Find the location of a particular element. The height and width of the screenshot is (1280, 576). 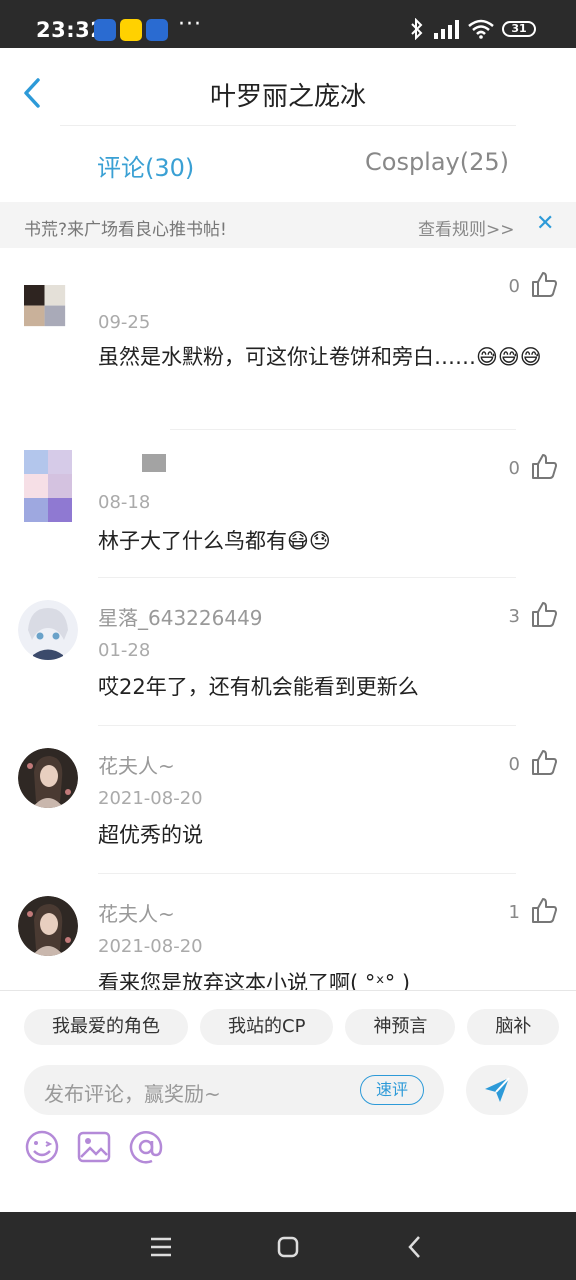

comment-username: 星落_643226449 is located at coordinates (180, 616).